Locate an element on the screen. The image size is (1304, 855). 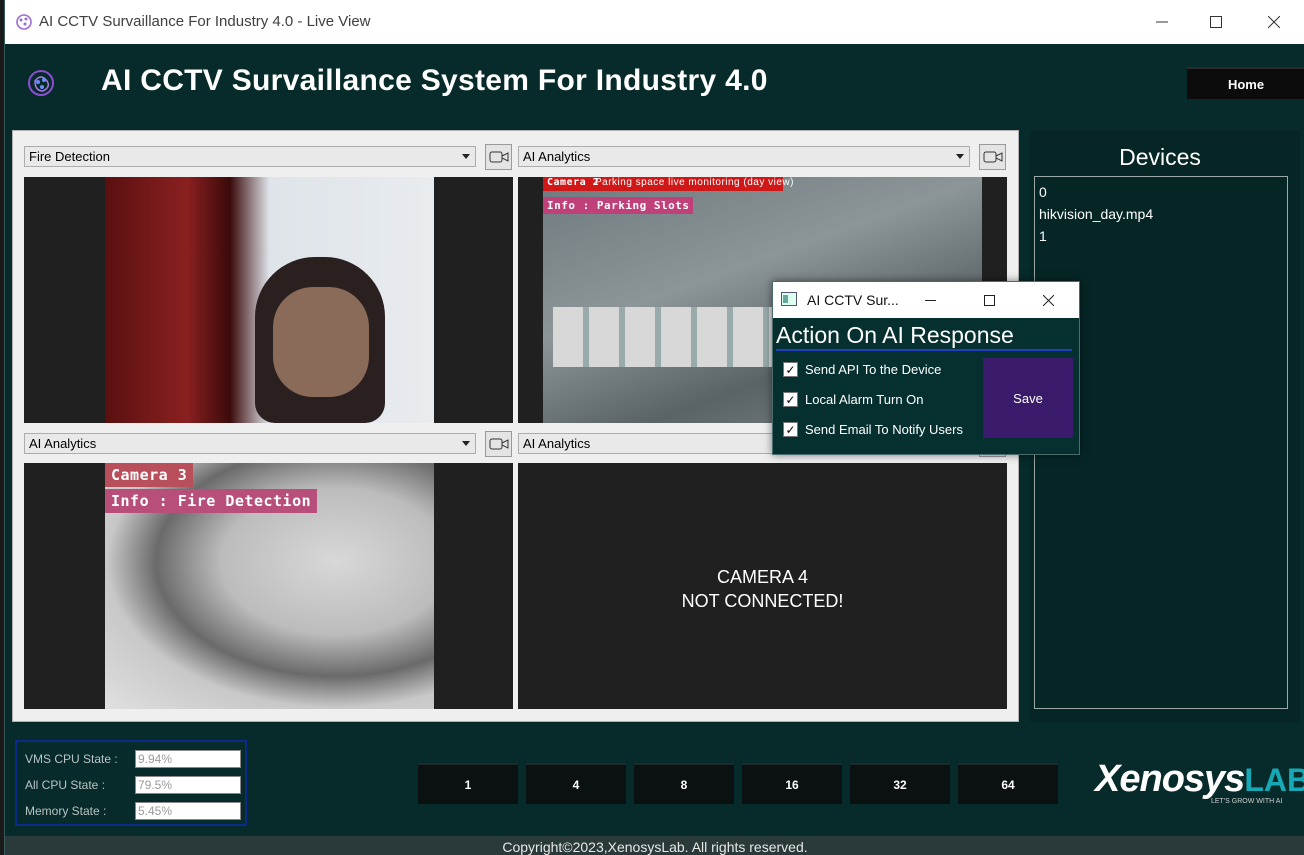
camera-1-feed is located at coordinates (268, 300).